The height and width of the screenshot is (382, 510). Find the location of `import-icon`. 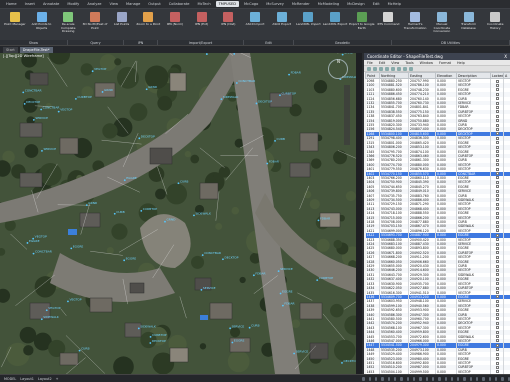

import-icon is located at coordinates (405, 68).